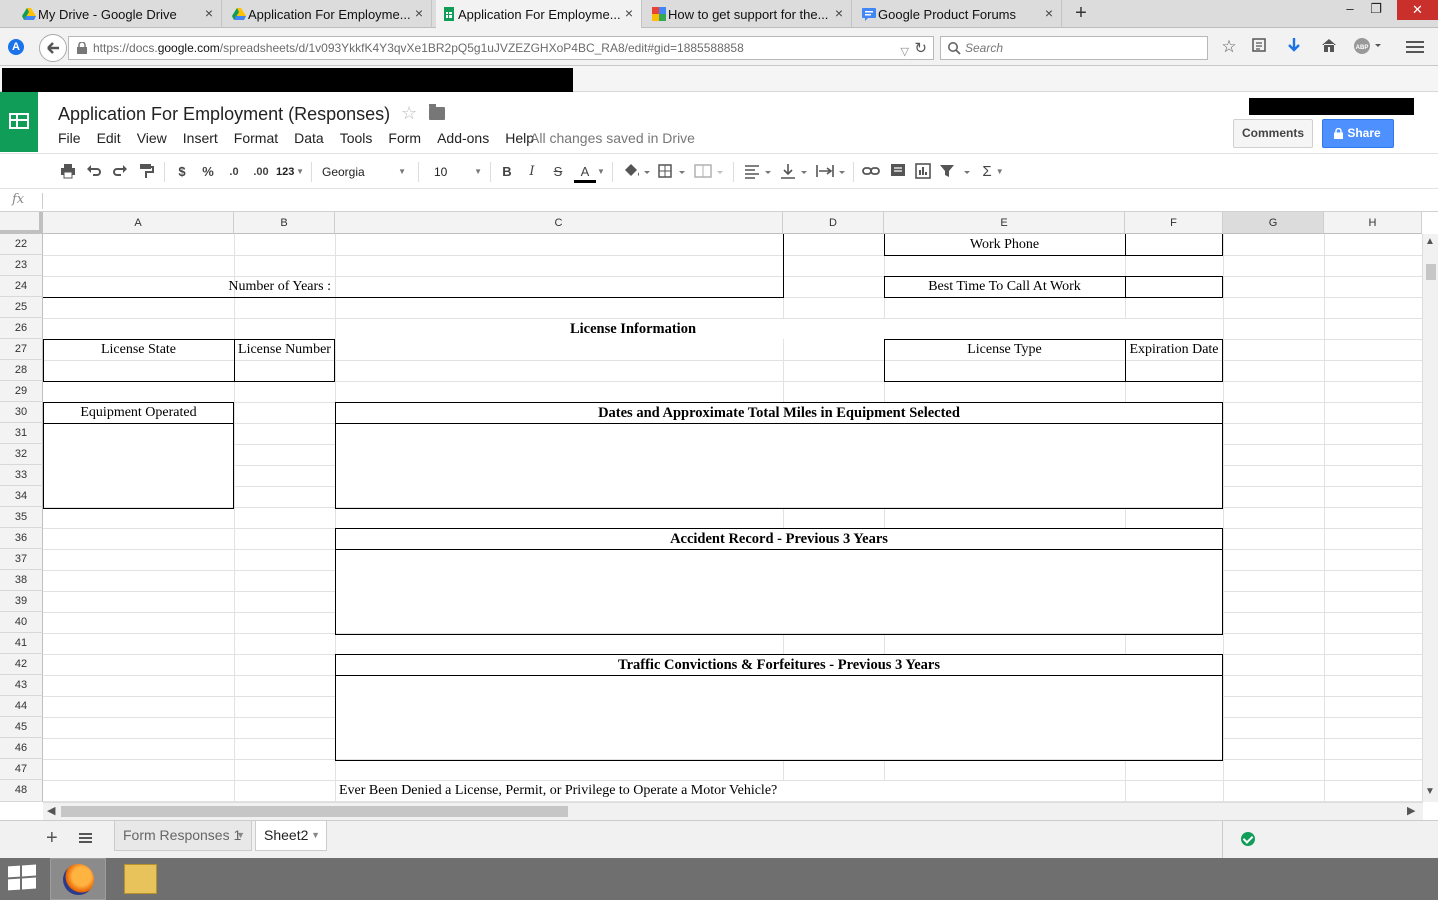  I want to click on row-header-40: 40, so click(21, 622).